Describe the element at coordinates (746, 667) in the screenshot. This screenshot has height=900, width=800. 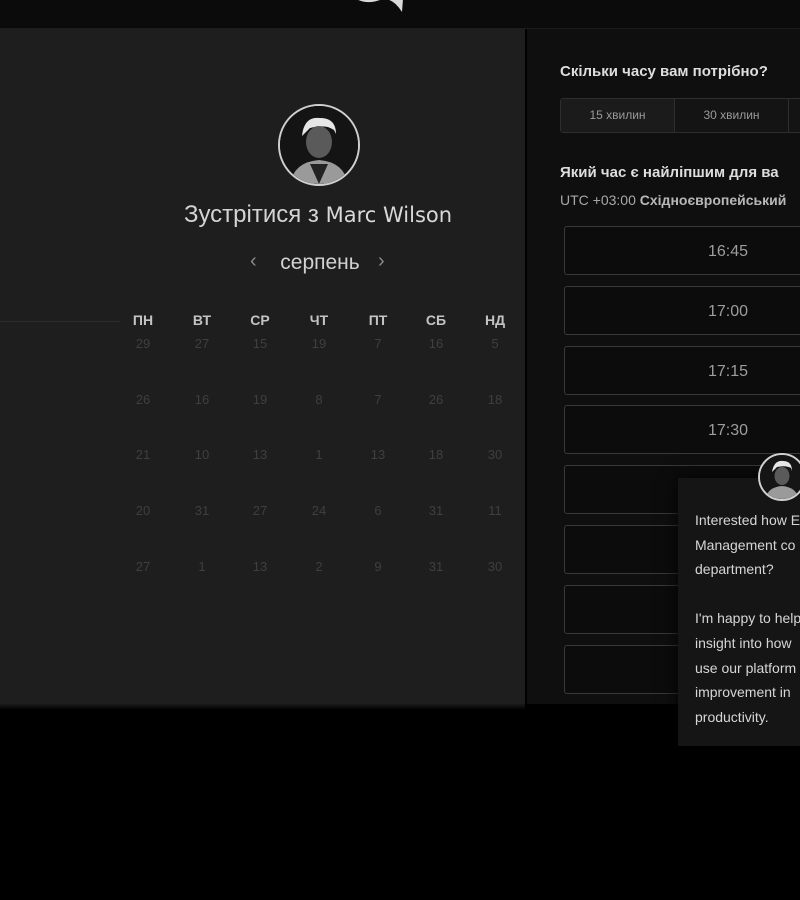
I see `chat-line: use our platform` at that location.